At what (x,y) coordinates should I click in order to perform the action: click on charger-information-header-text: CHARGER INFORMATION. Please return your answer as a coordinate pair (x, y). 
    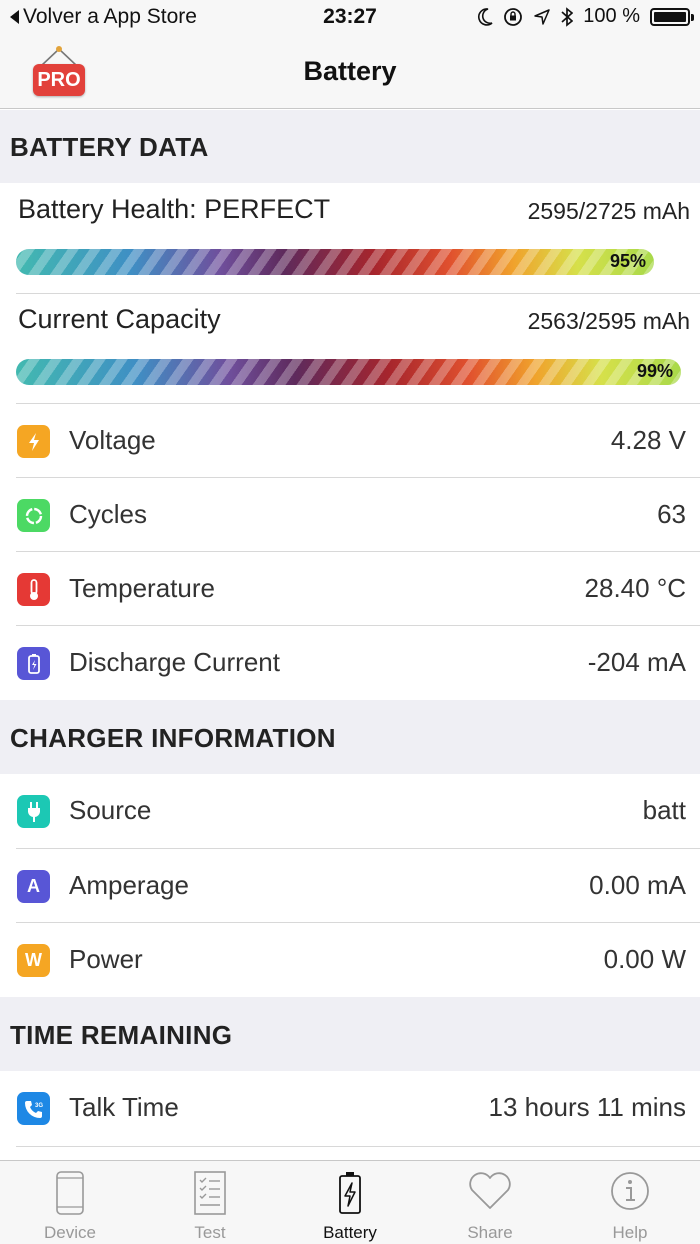
    Looking at the image, I should click on (173, 738).